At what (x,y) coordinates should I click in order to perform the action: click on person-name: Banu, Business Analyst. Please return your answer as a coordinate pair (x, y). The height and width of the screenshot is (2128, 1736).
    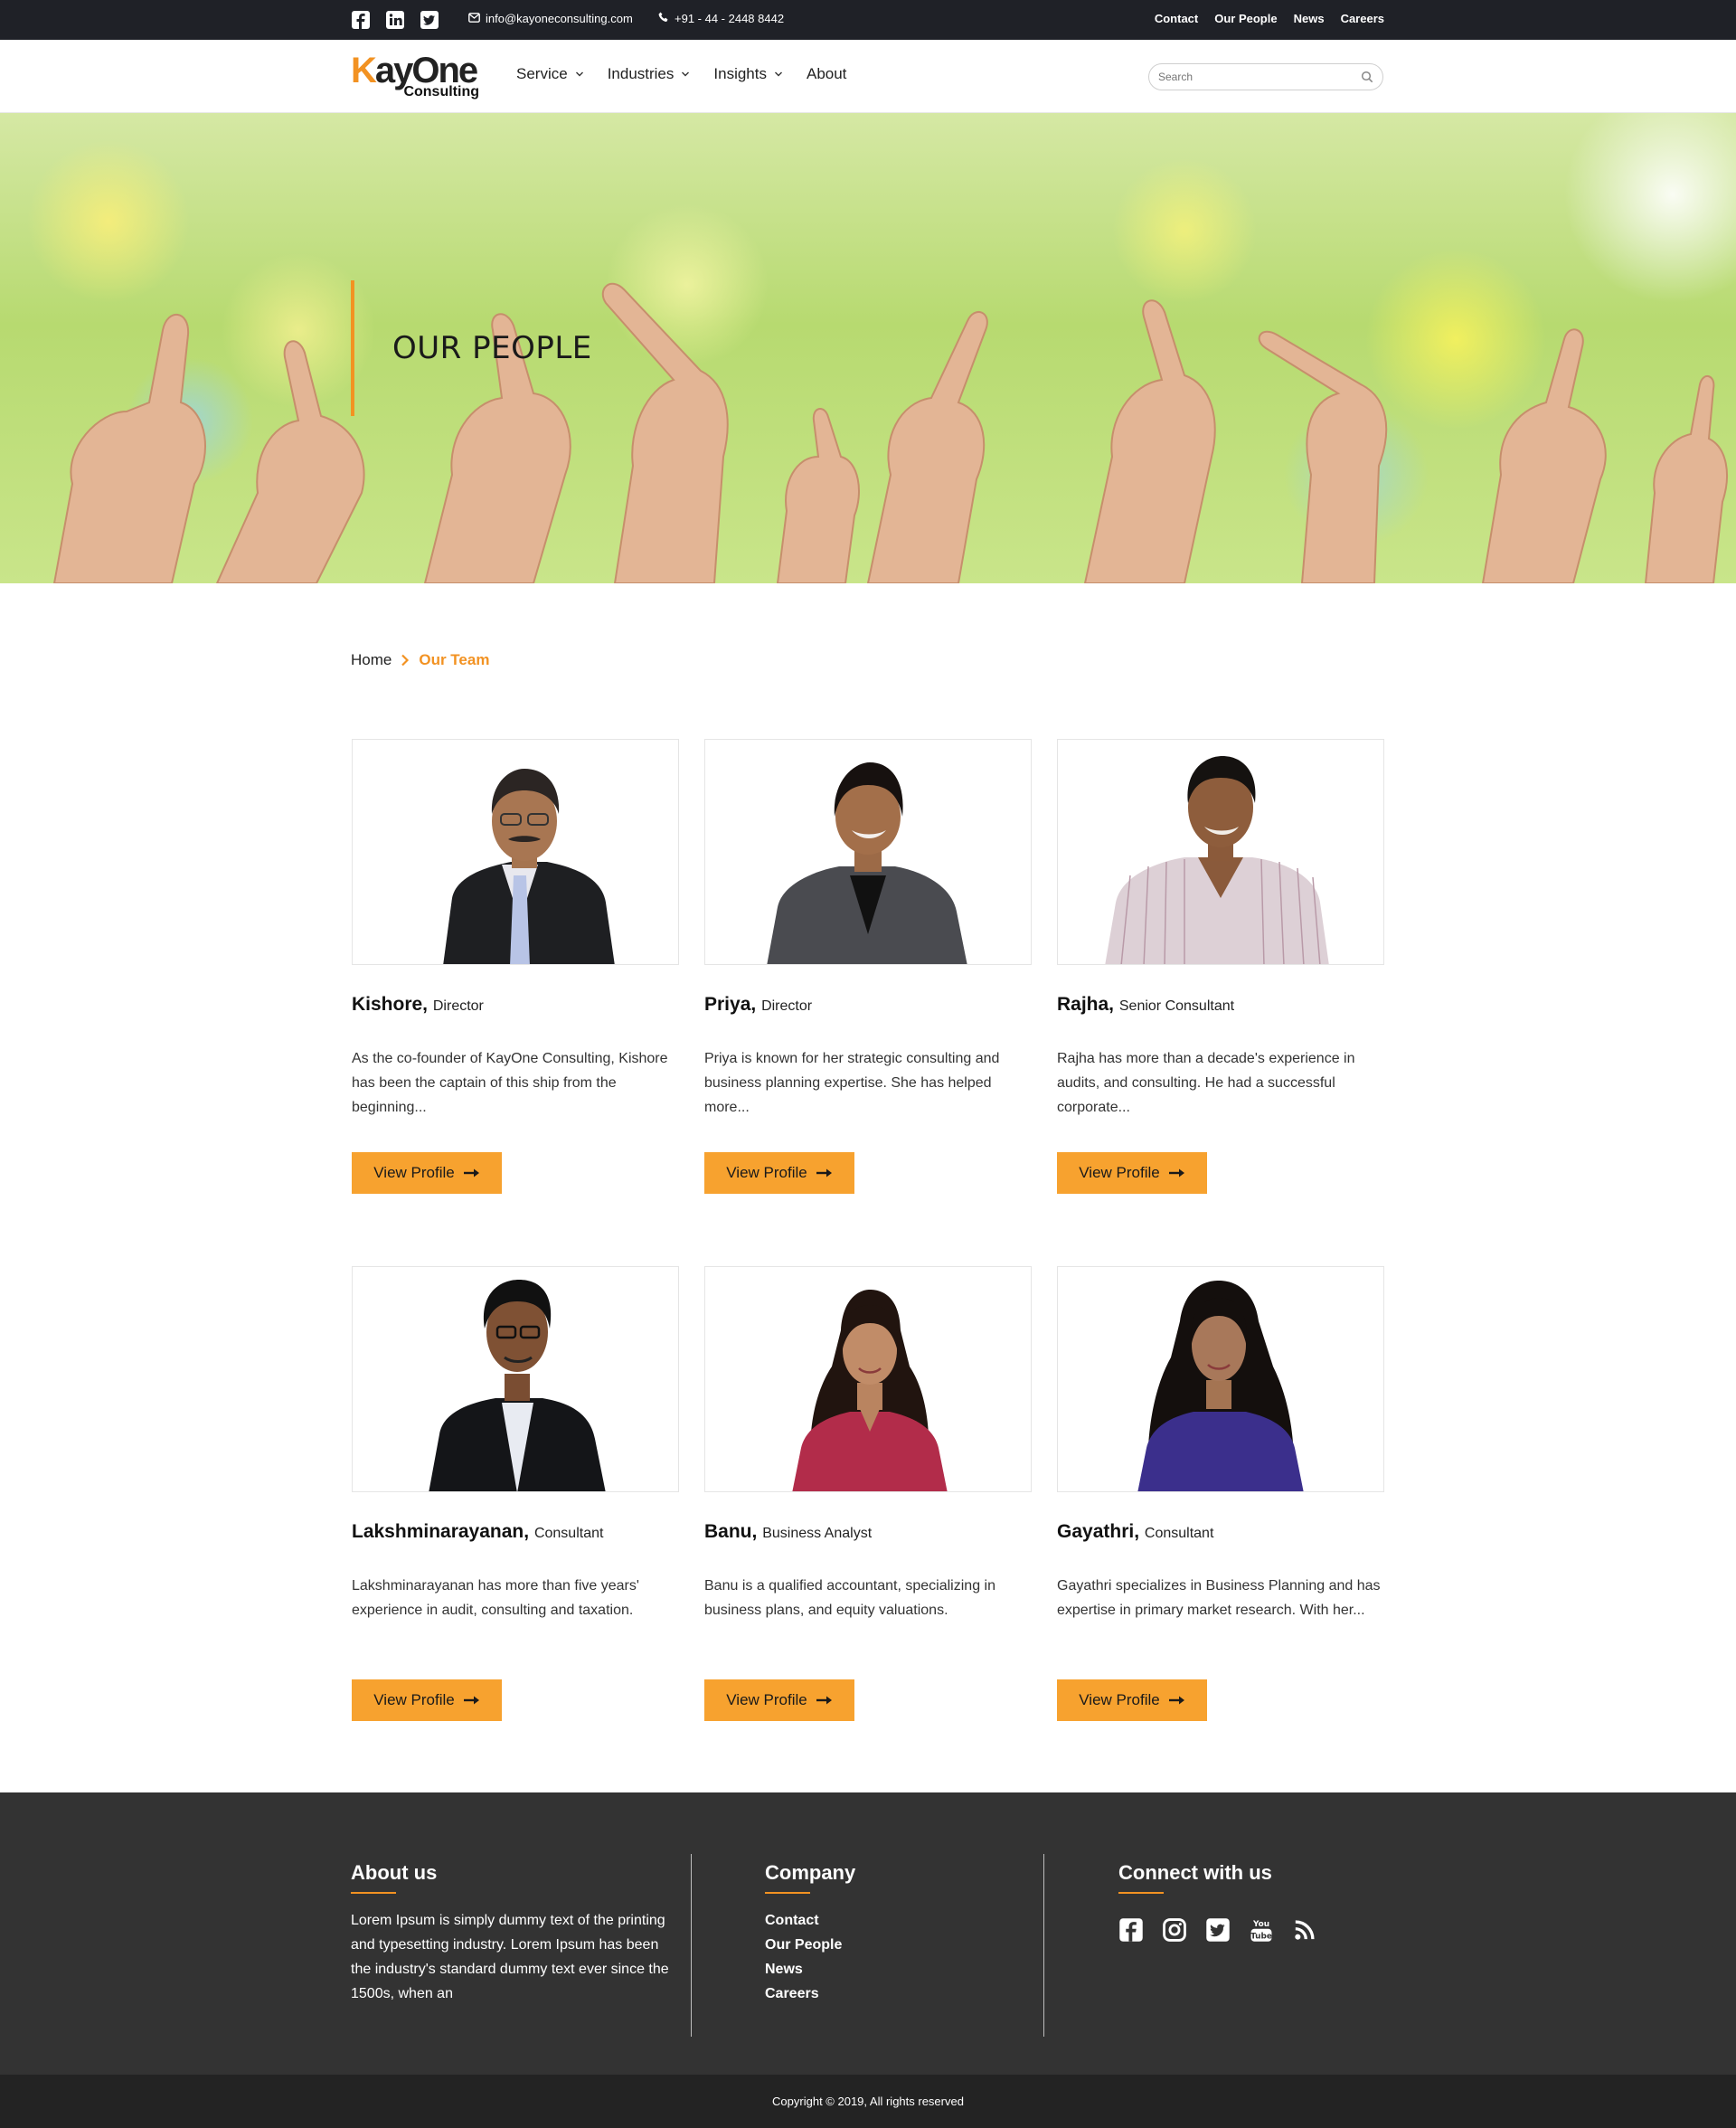
    Looking at the image, I should click on (789, 1531).